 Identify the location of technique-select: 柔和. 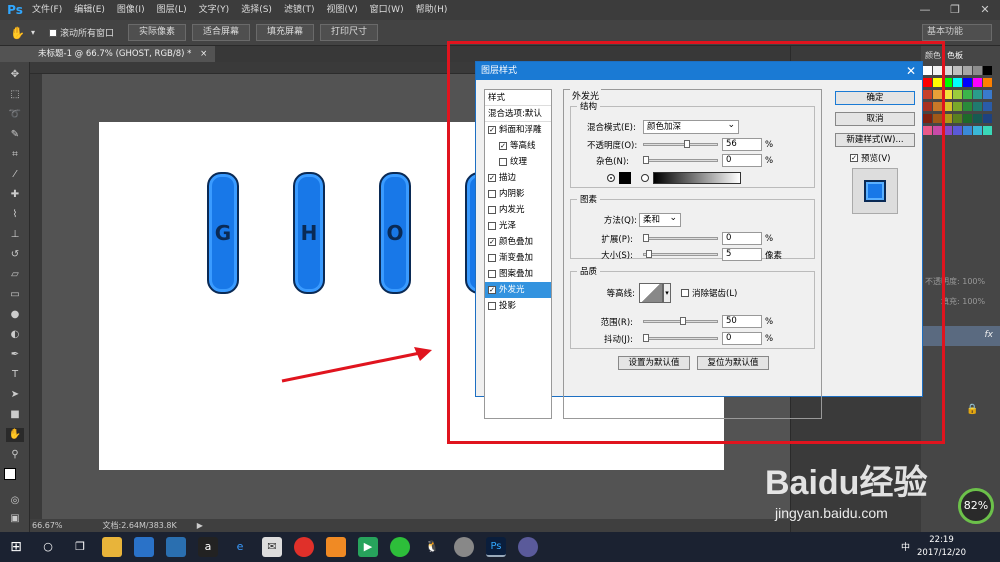
(660, 219).